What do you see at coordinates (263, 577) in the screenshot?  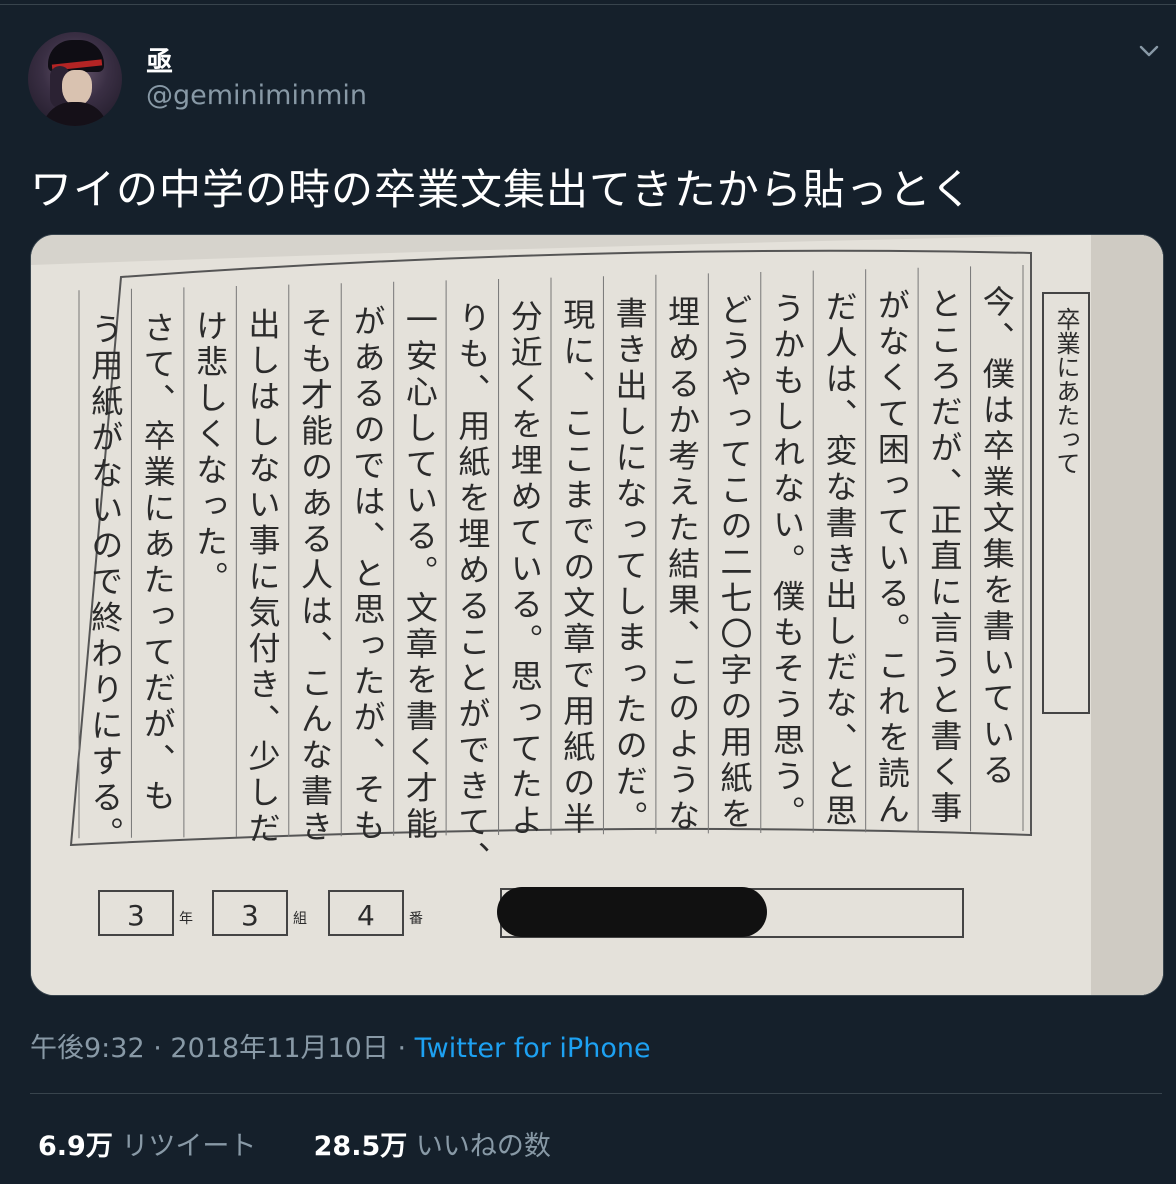 I see `essay-column: 出しはしない事に気付き、少しだ` at bounding box center [263, 577].